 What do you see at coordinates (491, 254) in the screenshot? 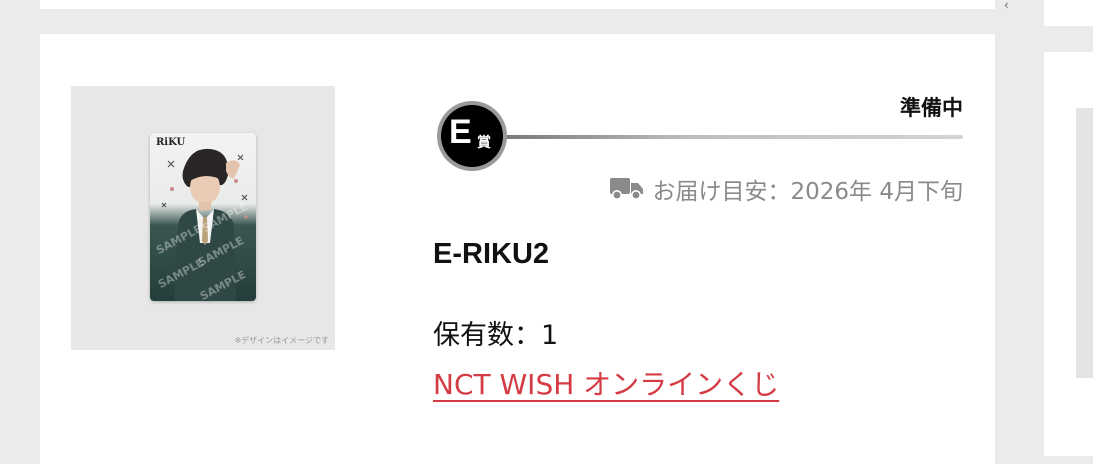
I see `item-name: E-RIKU2` at bounding box center [491, 254].